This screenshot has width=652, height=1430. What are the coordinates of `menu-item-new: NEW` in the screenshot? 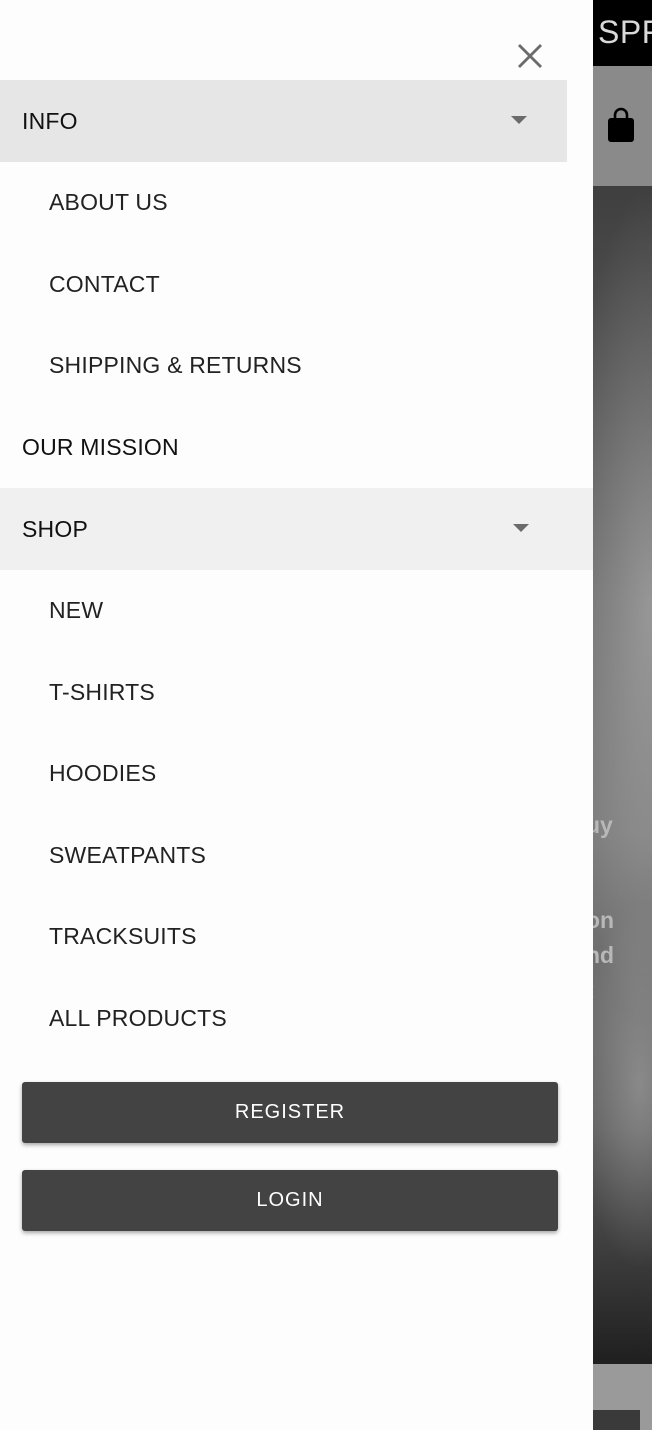 It's located at (296, 610).